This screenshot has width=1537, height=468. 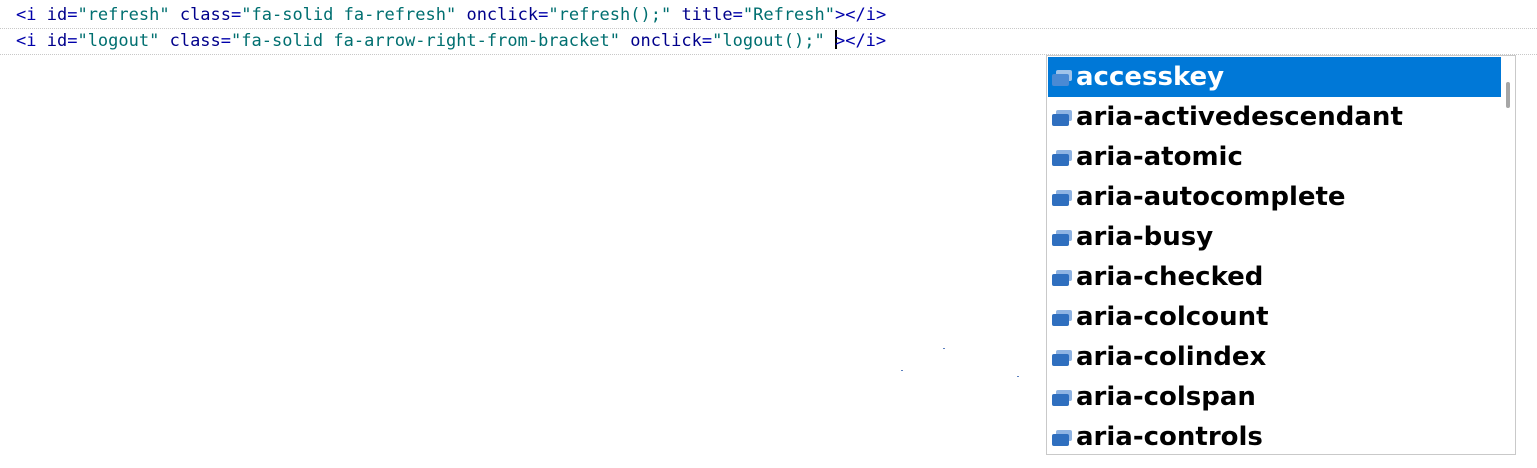 What do you see at coordinates (788, 15) in the screenshot?
I see `attribute-value: "Refresh"` at bounding box center [788, 15].